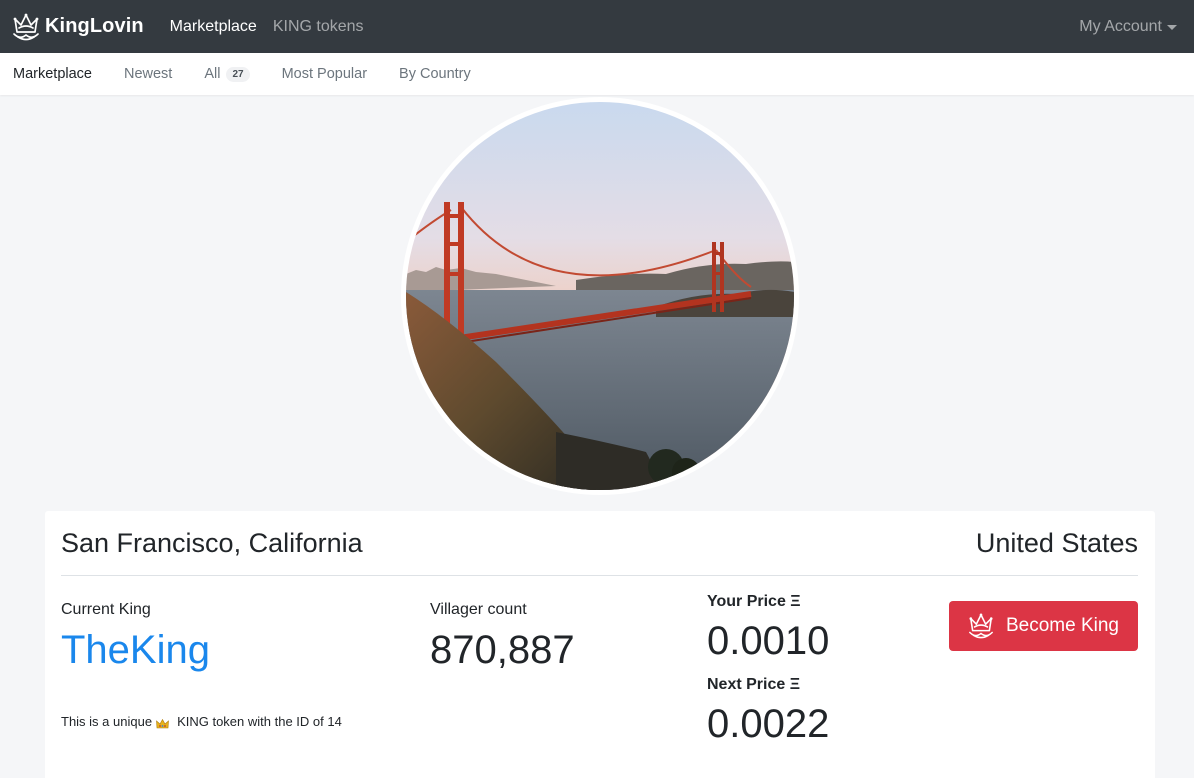  What do you see at coordinates (162, 722) in the screenshot?
I see `crown-emoji-icon` at bounding box center [162, 722].